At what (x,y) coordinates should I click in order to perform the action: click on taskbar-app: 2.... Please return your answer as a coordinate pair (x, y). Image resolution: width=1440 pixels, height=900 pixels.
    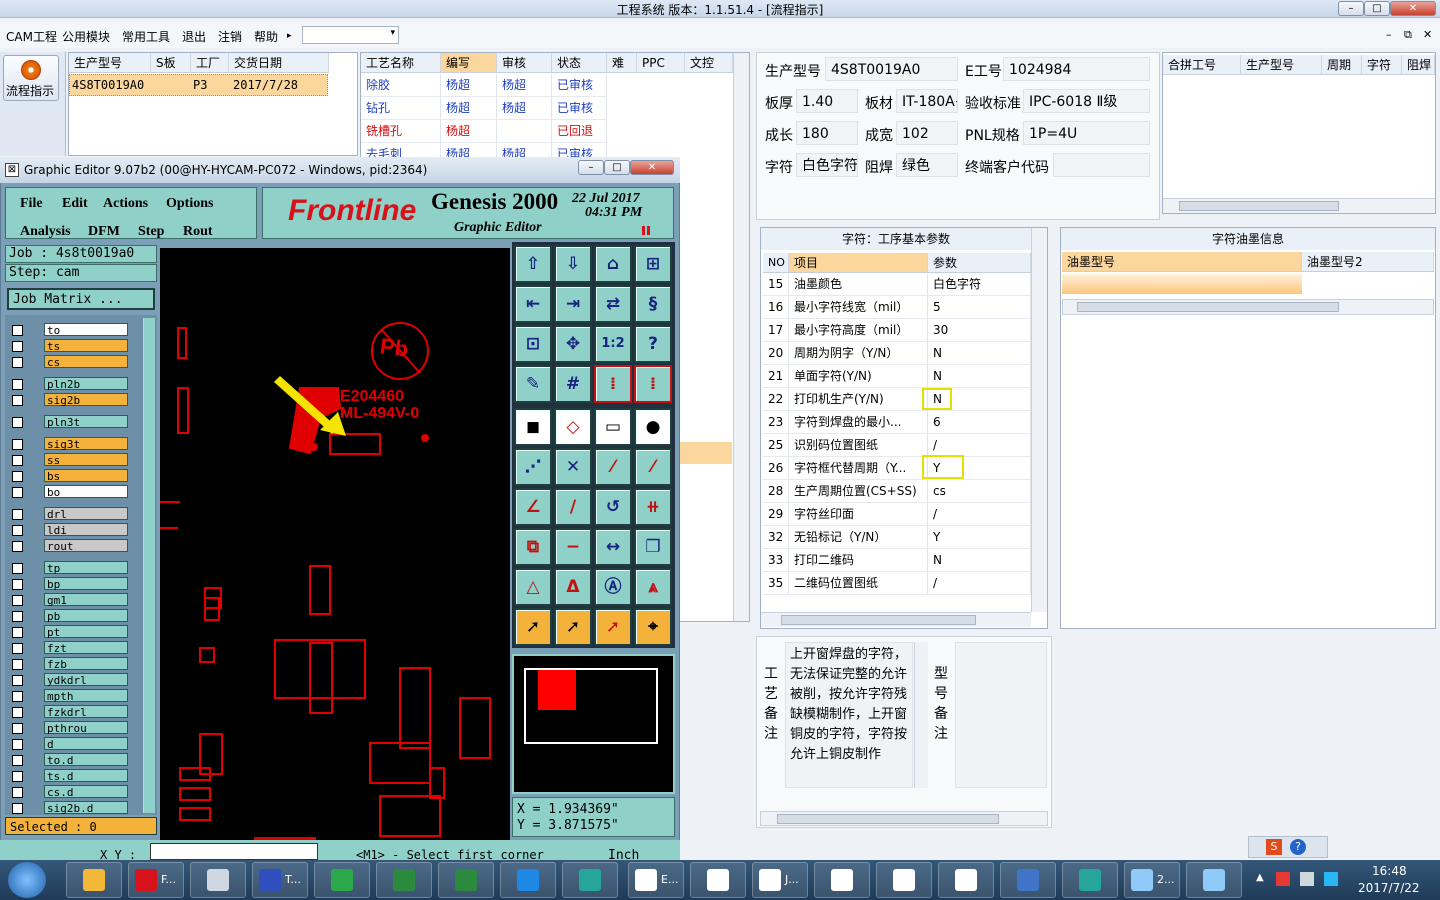
    Looking at the image, I should click on (1152, 880).